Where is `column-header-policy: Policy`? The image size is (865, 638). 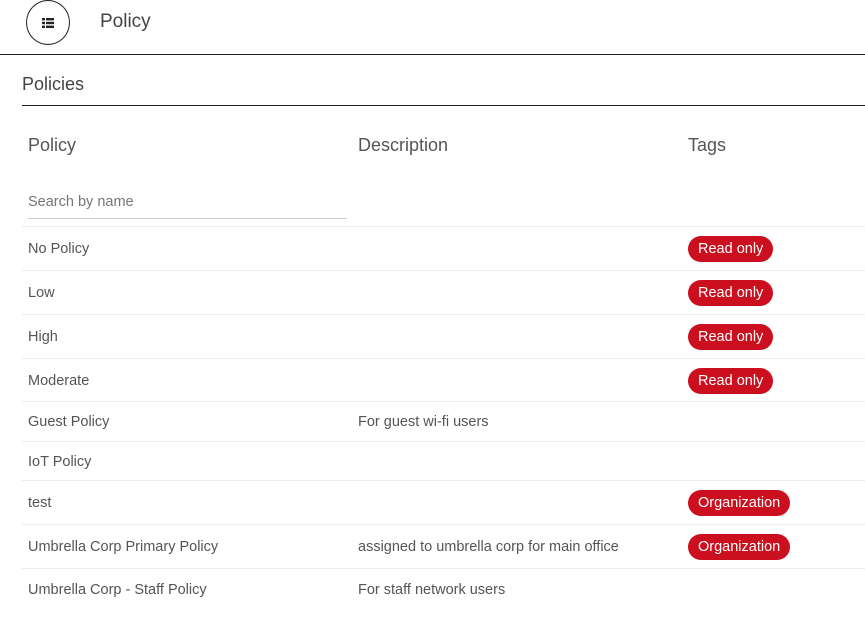
column-header-policy: Policy is located at coordinates (52, 145).